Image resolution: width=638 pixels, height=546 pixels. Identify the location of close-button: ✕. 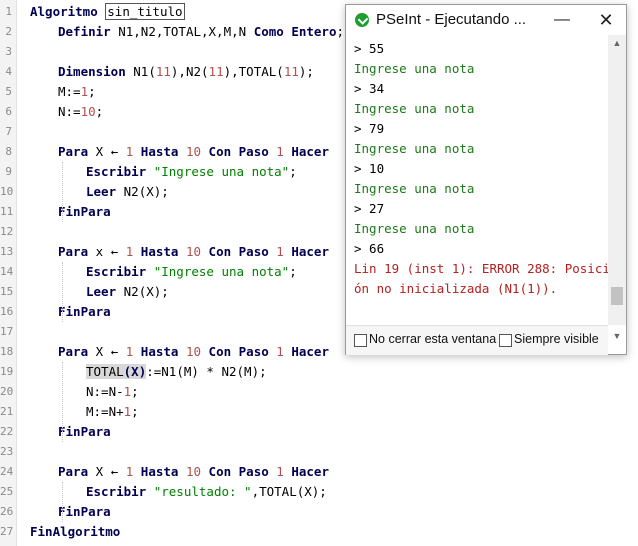
(606, 20).